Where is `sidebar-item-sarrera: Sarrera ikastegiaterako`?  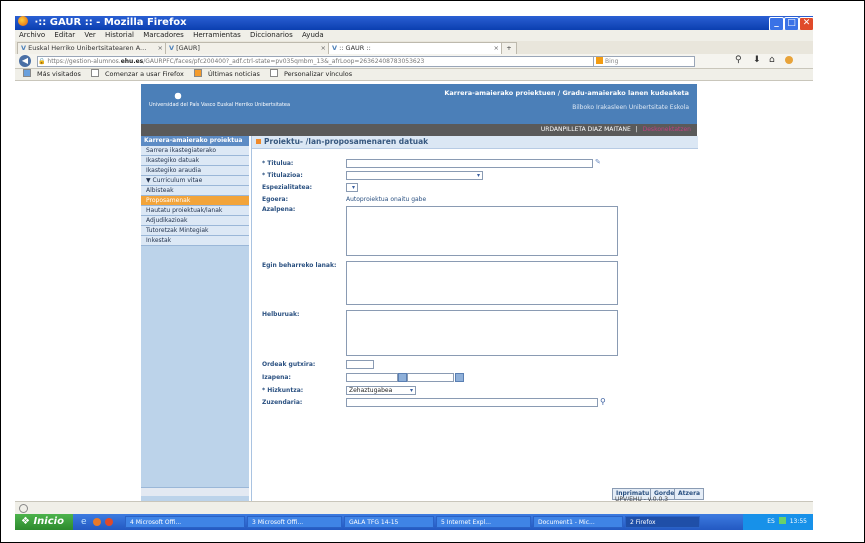 sidebar-item-sarrera: Sarrera ikastegiaterako is located at coordinates (195, 151).